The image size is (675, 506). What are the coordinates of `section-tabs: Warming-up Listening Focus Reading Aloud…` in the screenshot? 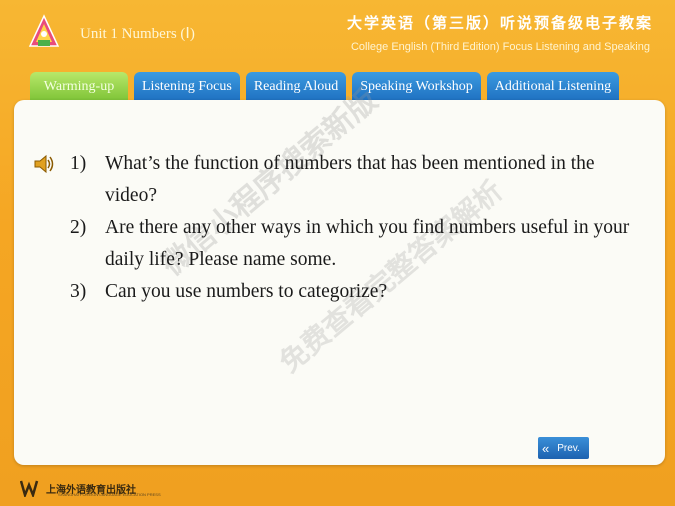 It's located at (325, 87).